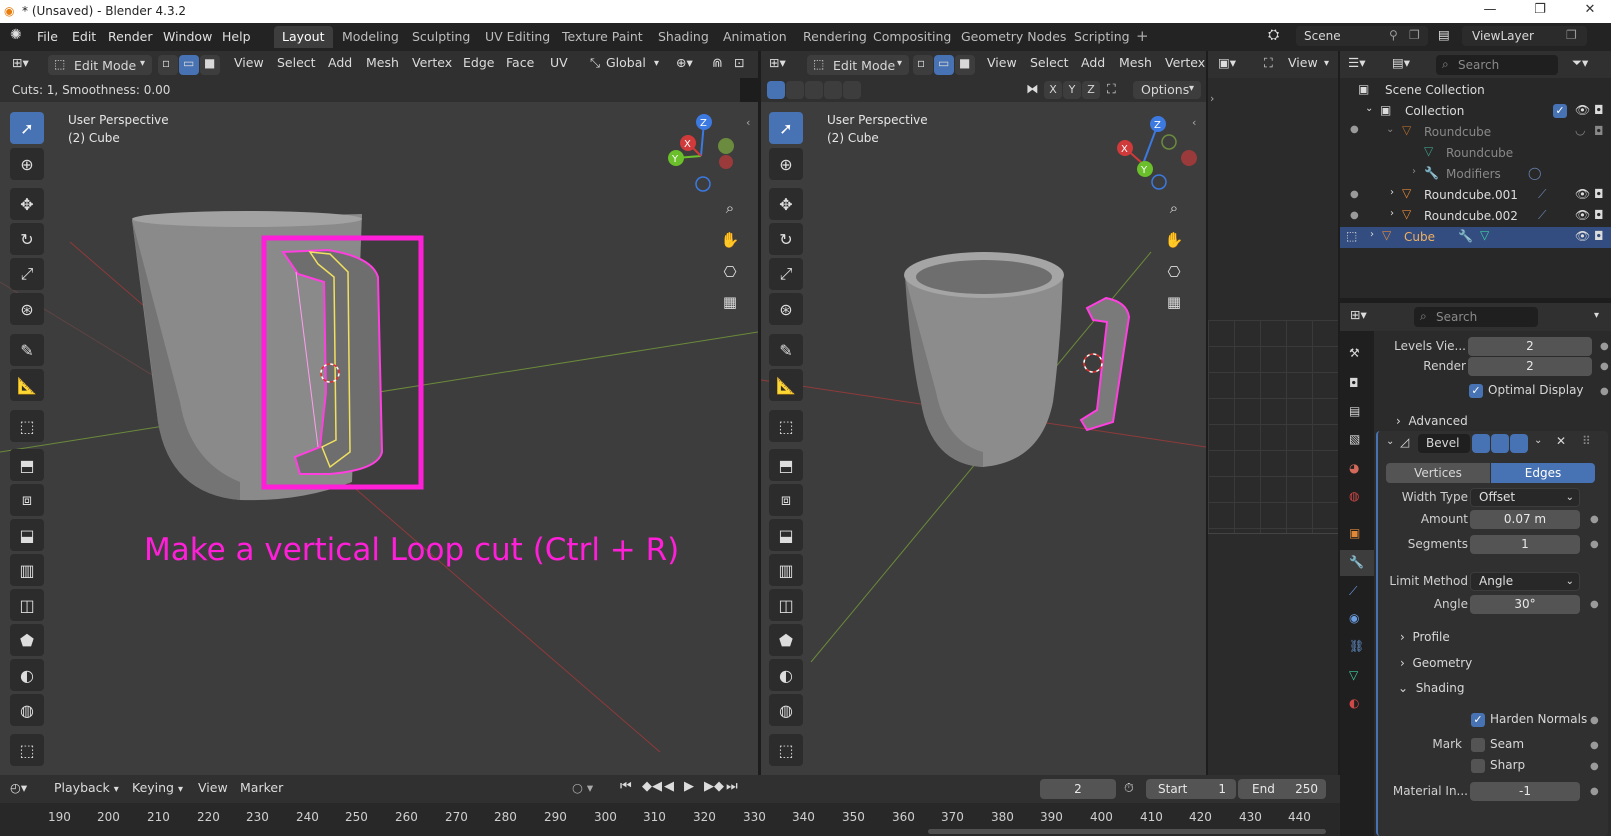 The height and width of the screenshot is (836, 1611). Describe the element at coordinates (1401, 65) in the screenshot. I see `display-mode-icon: ▤▾` at that location.